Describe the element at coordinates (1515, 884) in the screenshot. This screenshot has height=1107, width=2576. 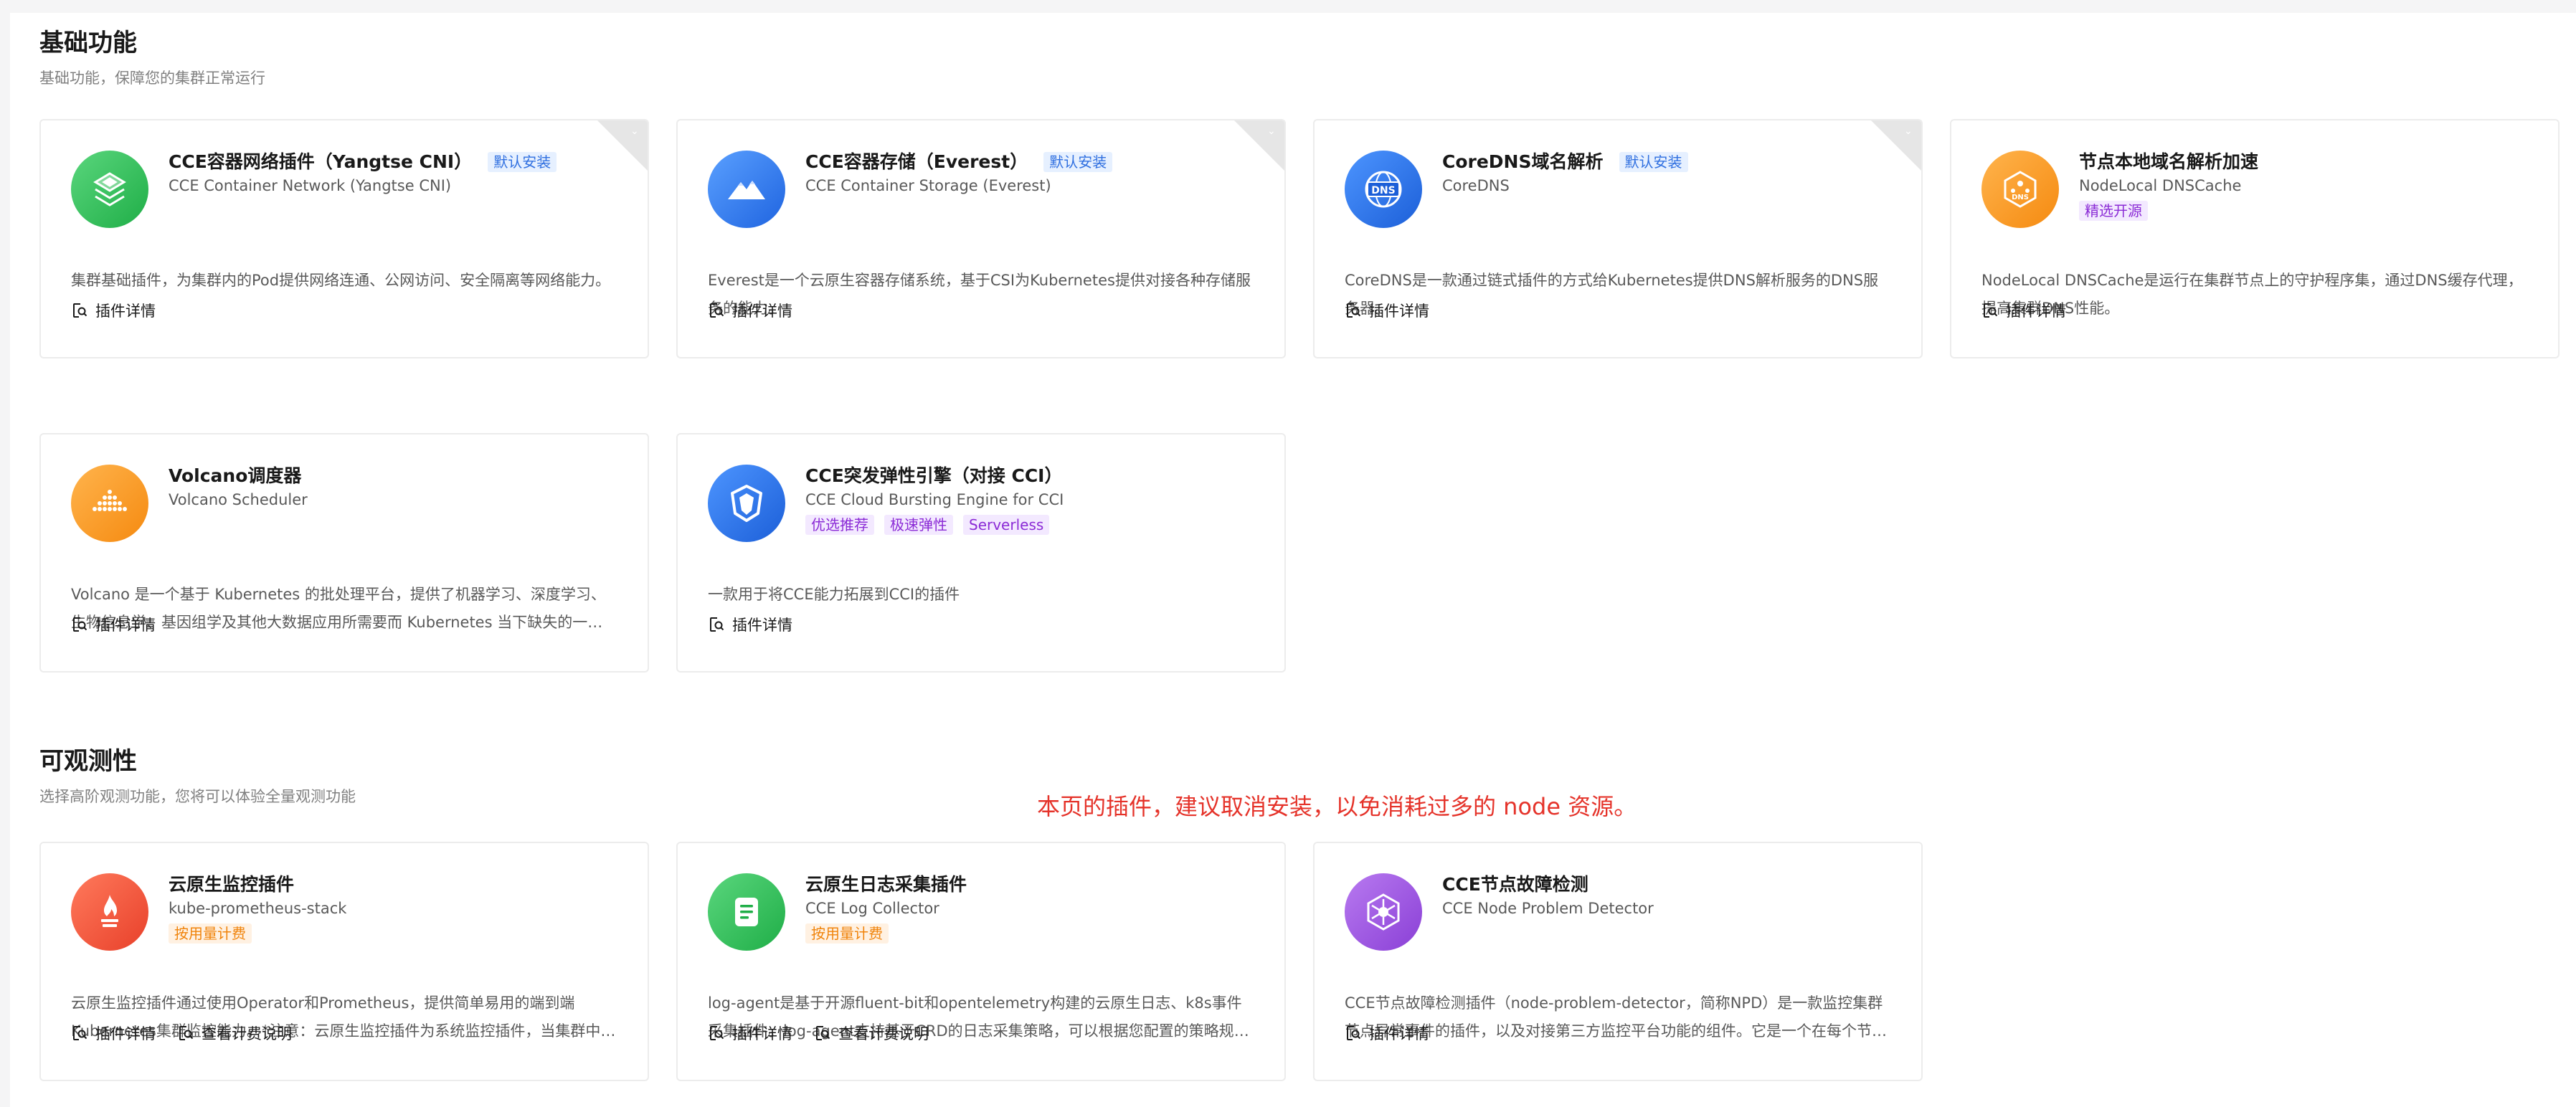
I see `addon-name: CCE节点故障检测` at that location.